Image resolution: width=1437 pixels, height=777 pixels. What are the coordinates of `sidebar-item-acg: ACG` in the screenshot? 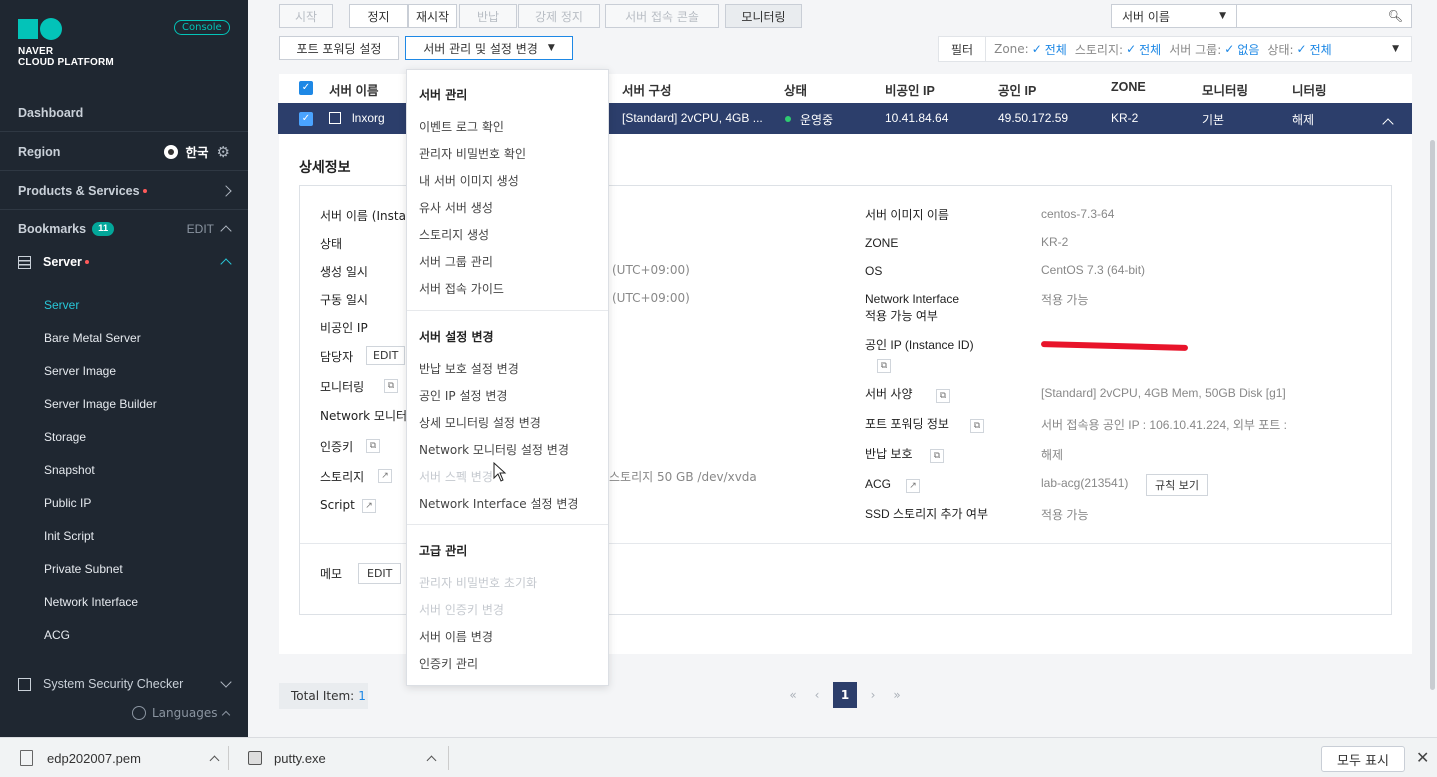 It's located at (57, 635).